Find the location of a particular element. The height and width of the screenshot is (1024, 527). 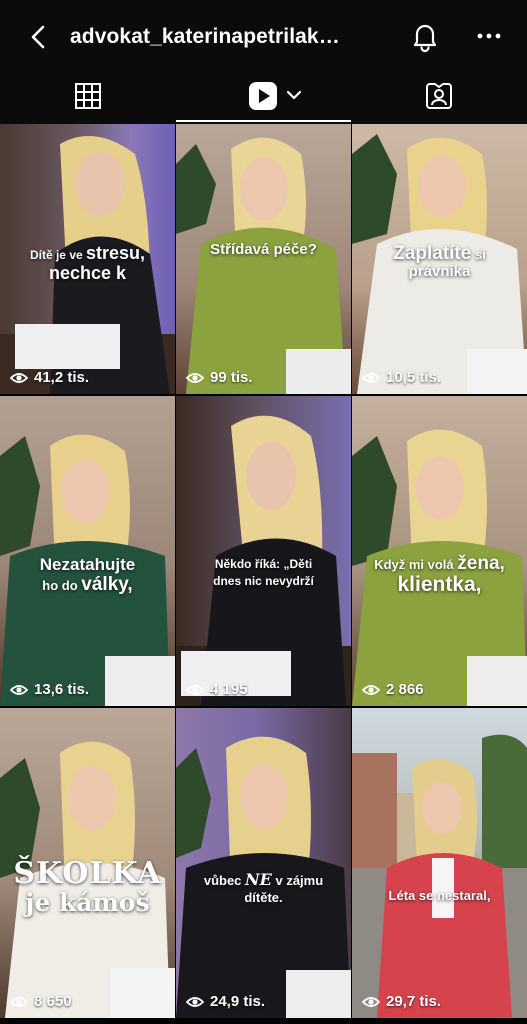

caption-text: stresu, is located at coordinates (116, 253).